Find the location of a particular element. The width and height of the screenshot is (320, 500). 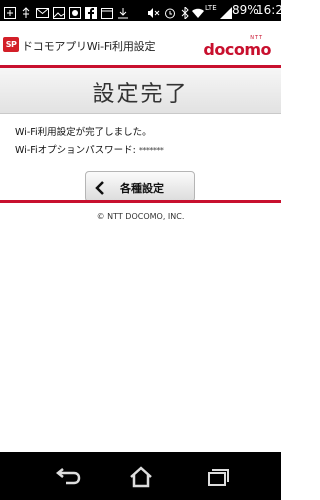

back-icon is located at coordinates (68, 476).